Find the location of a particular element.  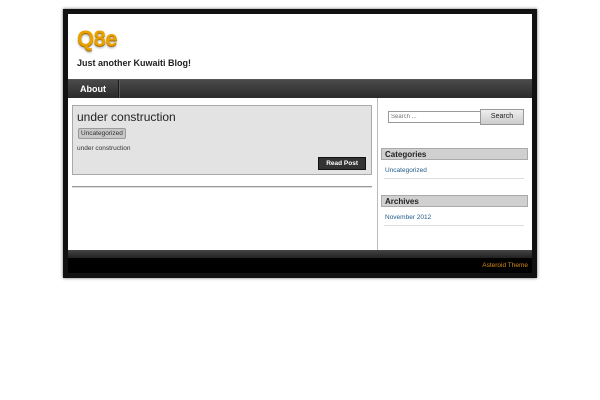

post-excerpt: under construction is located at coordinates (104, 148).